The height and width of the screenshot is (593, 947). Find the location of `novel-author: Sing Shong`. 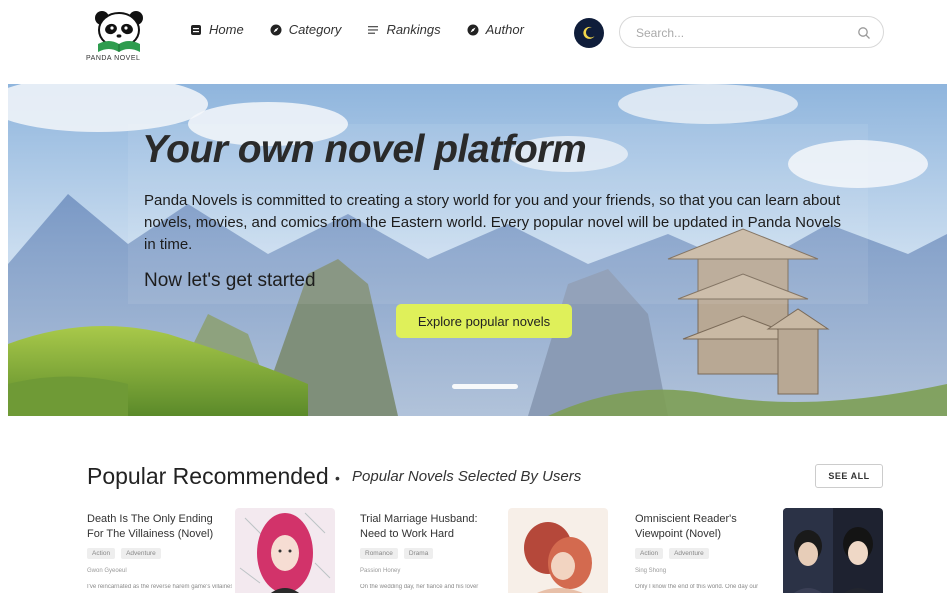

novel-author: Sing Shong is located at coordinates (651, 571).